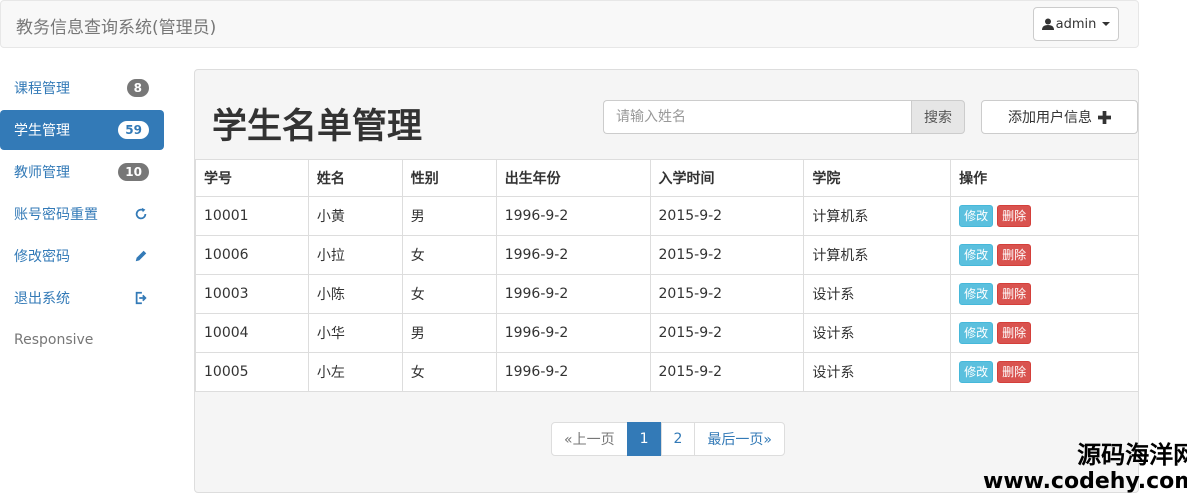  Describe the element at coordinates (252, 255) in the screenshot. I see `cell-student-id: 10006` at that location.